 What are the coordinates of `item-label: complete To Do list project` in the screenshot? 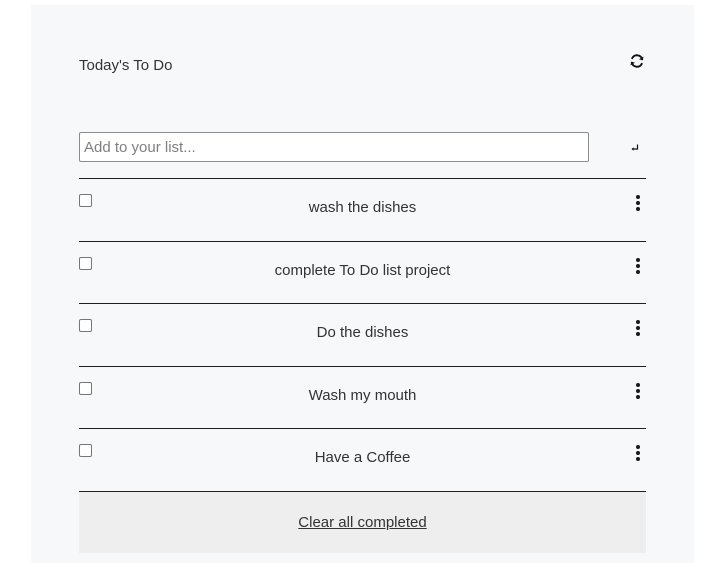 It's located at (362, 270).